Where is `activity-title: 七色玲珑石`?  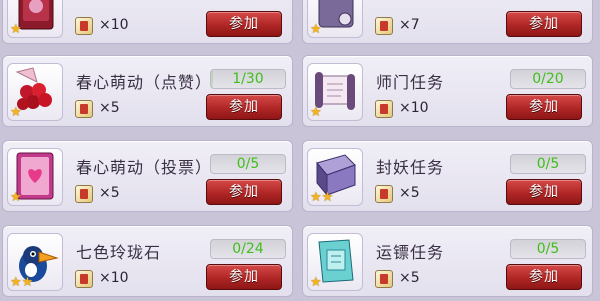
activity-title: 七色玲珑石 is located at coordinates (119, 252).